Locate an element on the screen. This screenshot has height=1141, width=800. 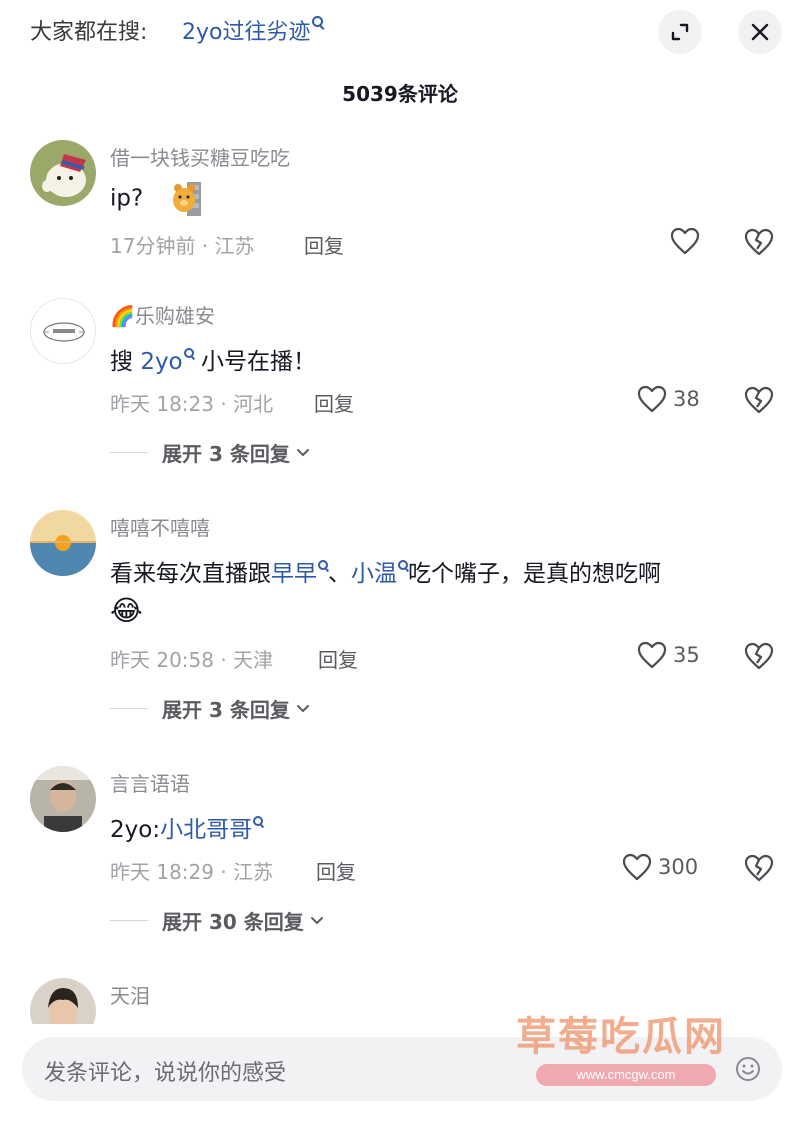
like-count: 38 is located at coordinates (686, 399).